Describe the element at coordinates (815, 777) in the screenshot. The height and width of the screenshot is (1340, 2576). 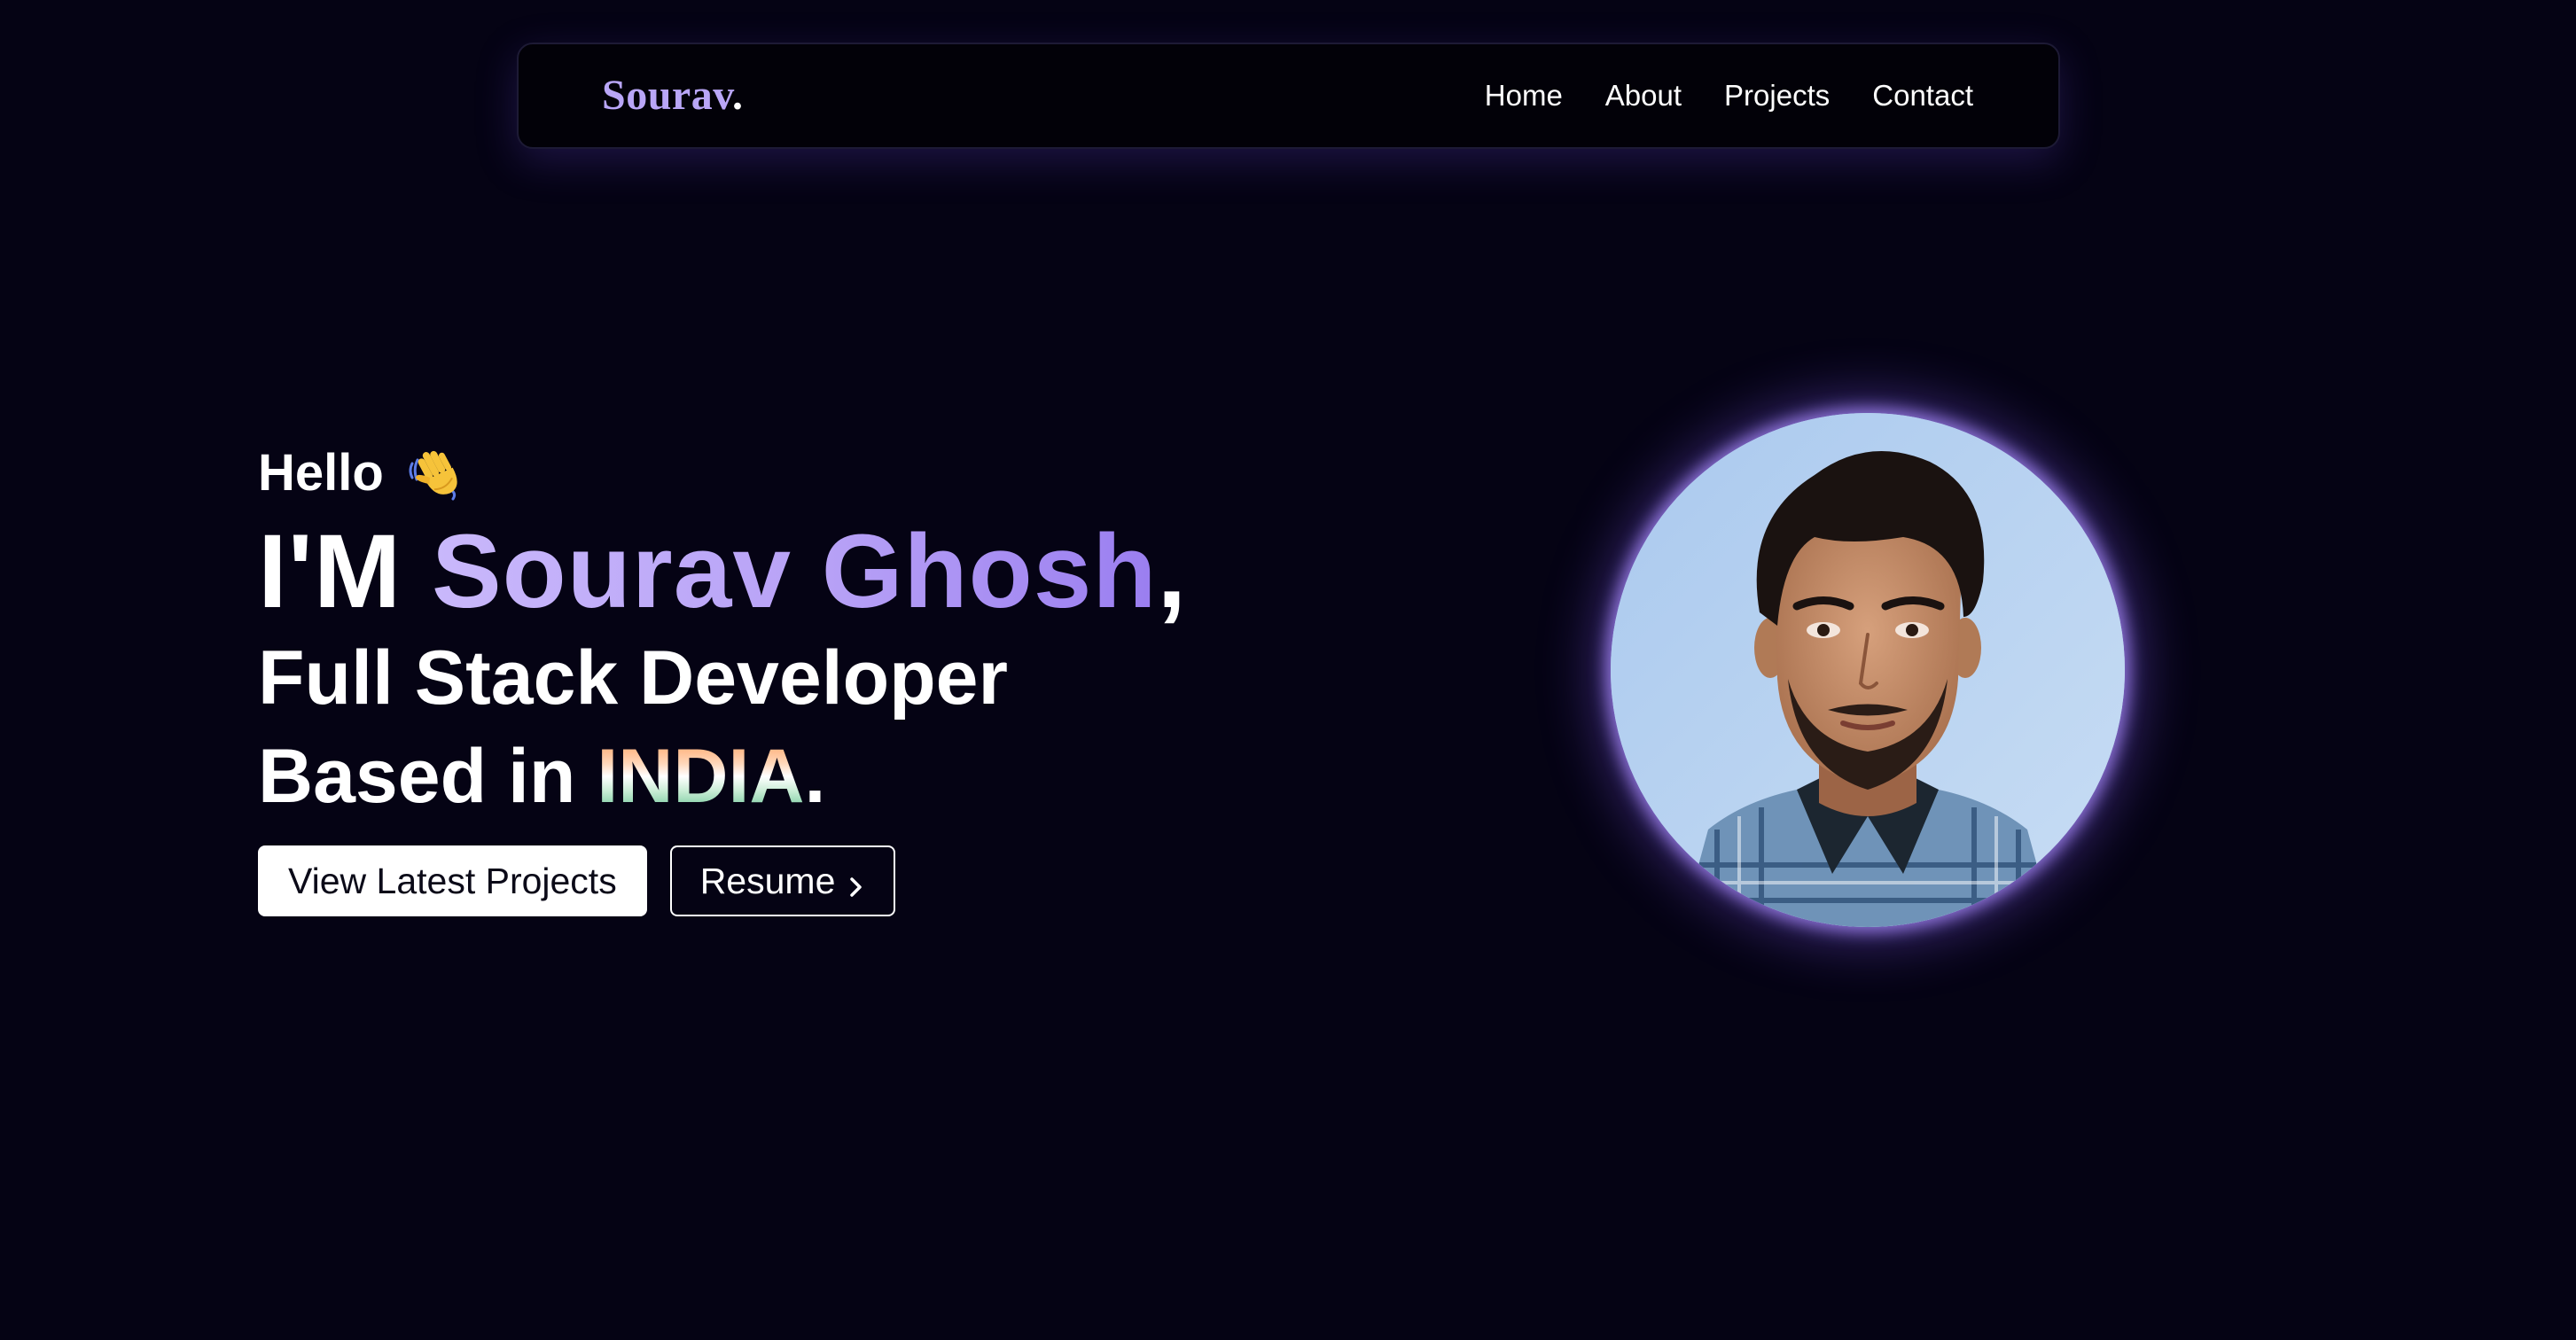
I see `location-suffix: .` at that location.